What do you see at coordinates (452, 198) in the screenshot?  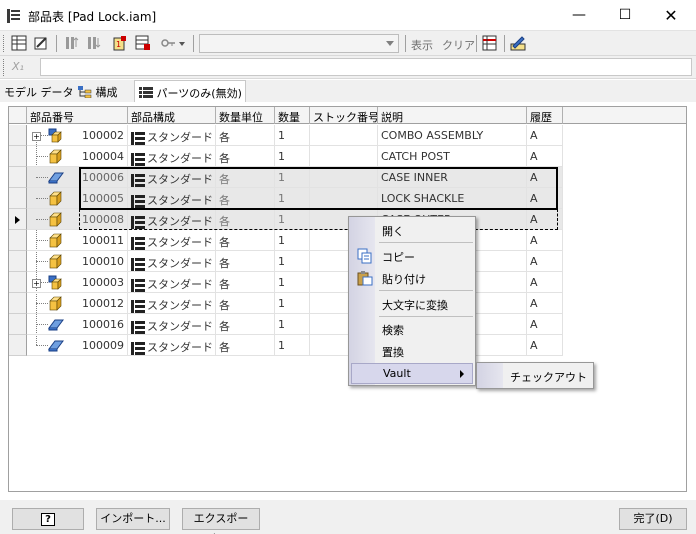 I see `description-cell: LOCK SHACKLE` at bounding box center [452, 198].